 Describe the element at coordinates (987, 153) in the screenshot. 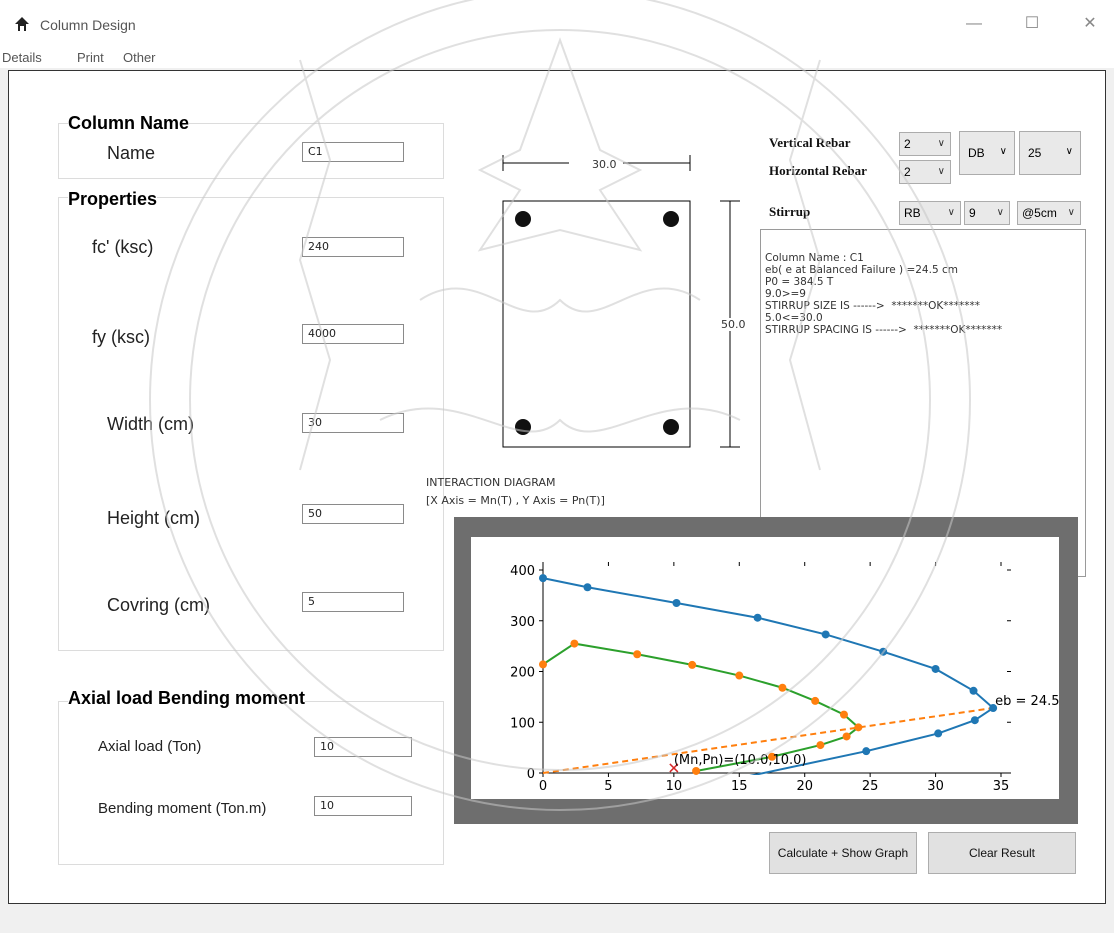

I see `bar-type-select: DB ∨` at that location.